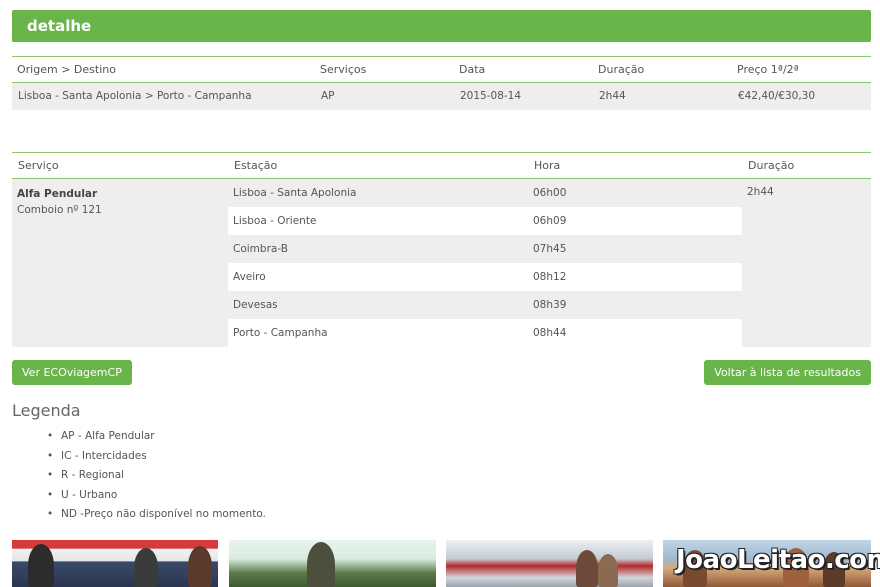 This screenshot has width=880, height=587. What do you see at coordinates (635, 248) in the screenshot?
I see `time-cell: 07h45` at bounding box center [635, 248].